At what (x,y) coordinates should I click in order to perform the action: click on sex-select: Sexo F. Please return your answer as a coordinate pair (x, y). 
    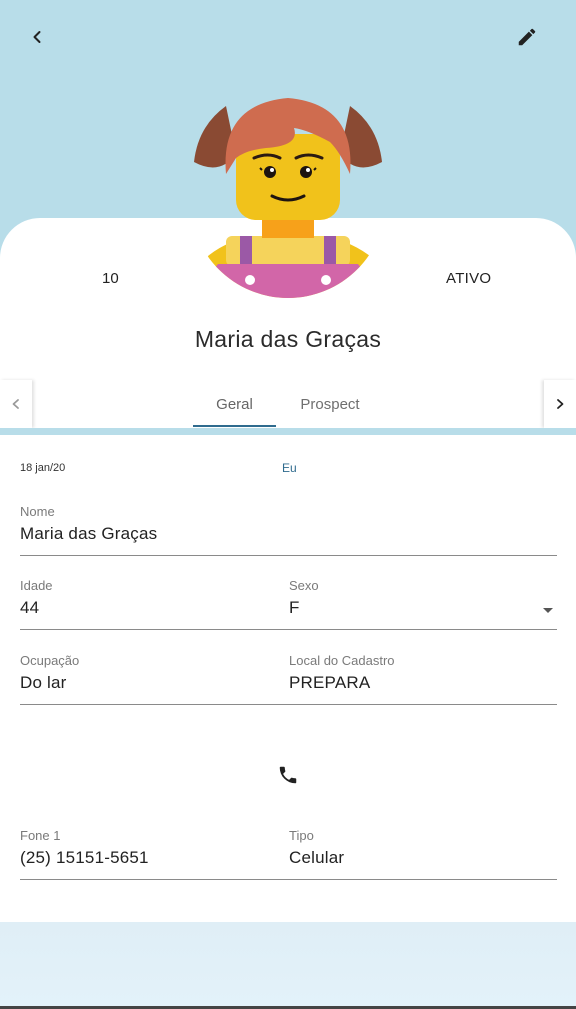
    Looking at the image, I should click on (423, 604).